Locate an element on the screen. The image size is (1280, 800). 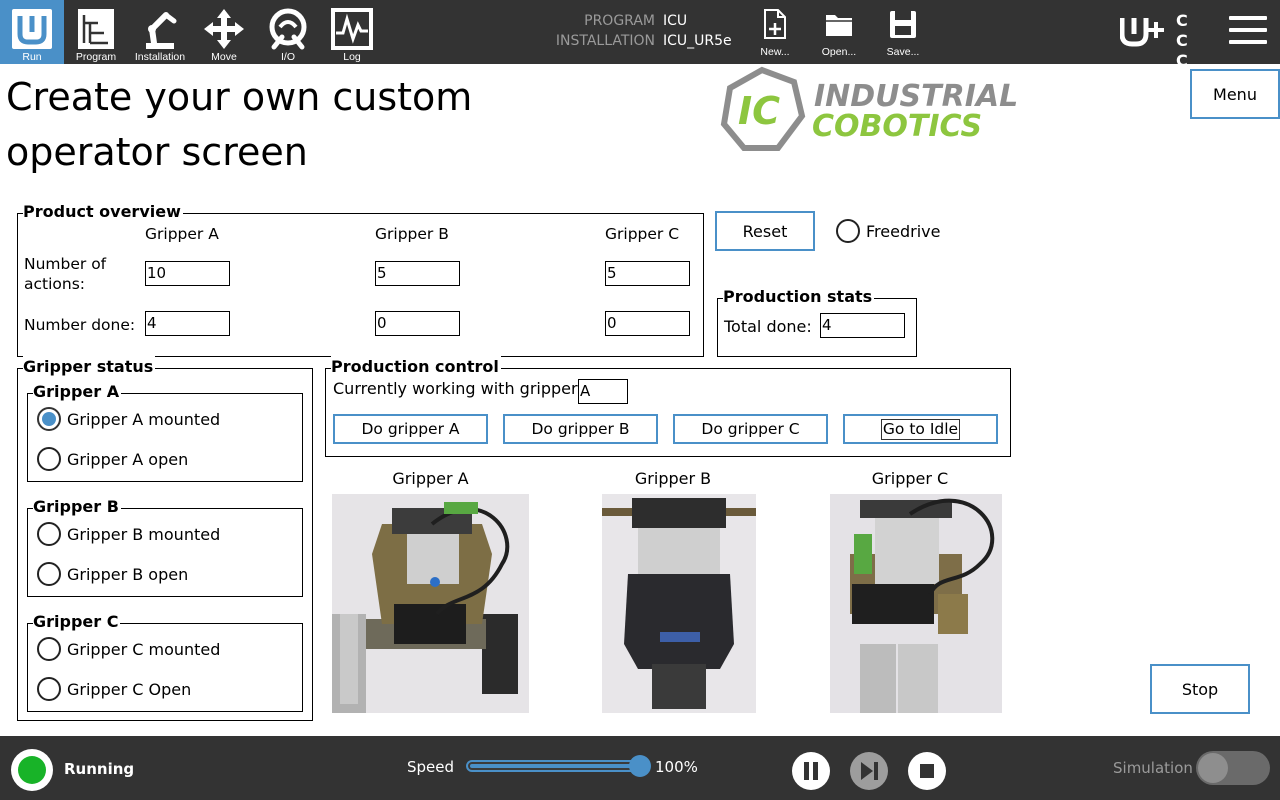
actions-c-field: 5 is located at coordinates (647, 273).